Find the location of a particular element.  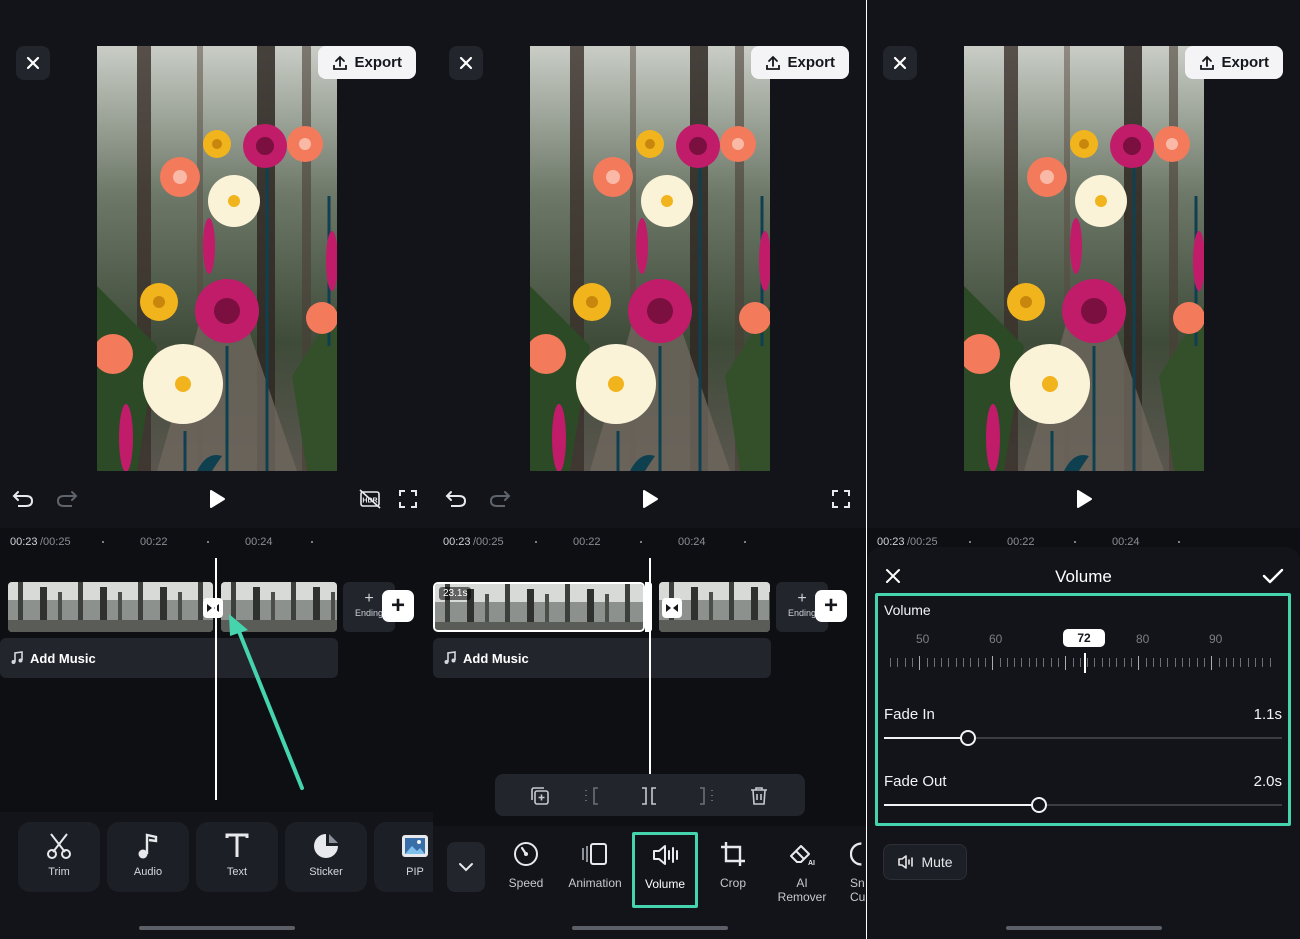

tool-volume: Volume is located at coordinates (665, 870).